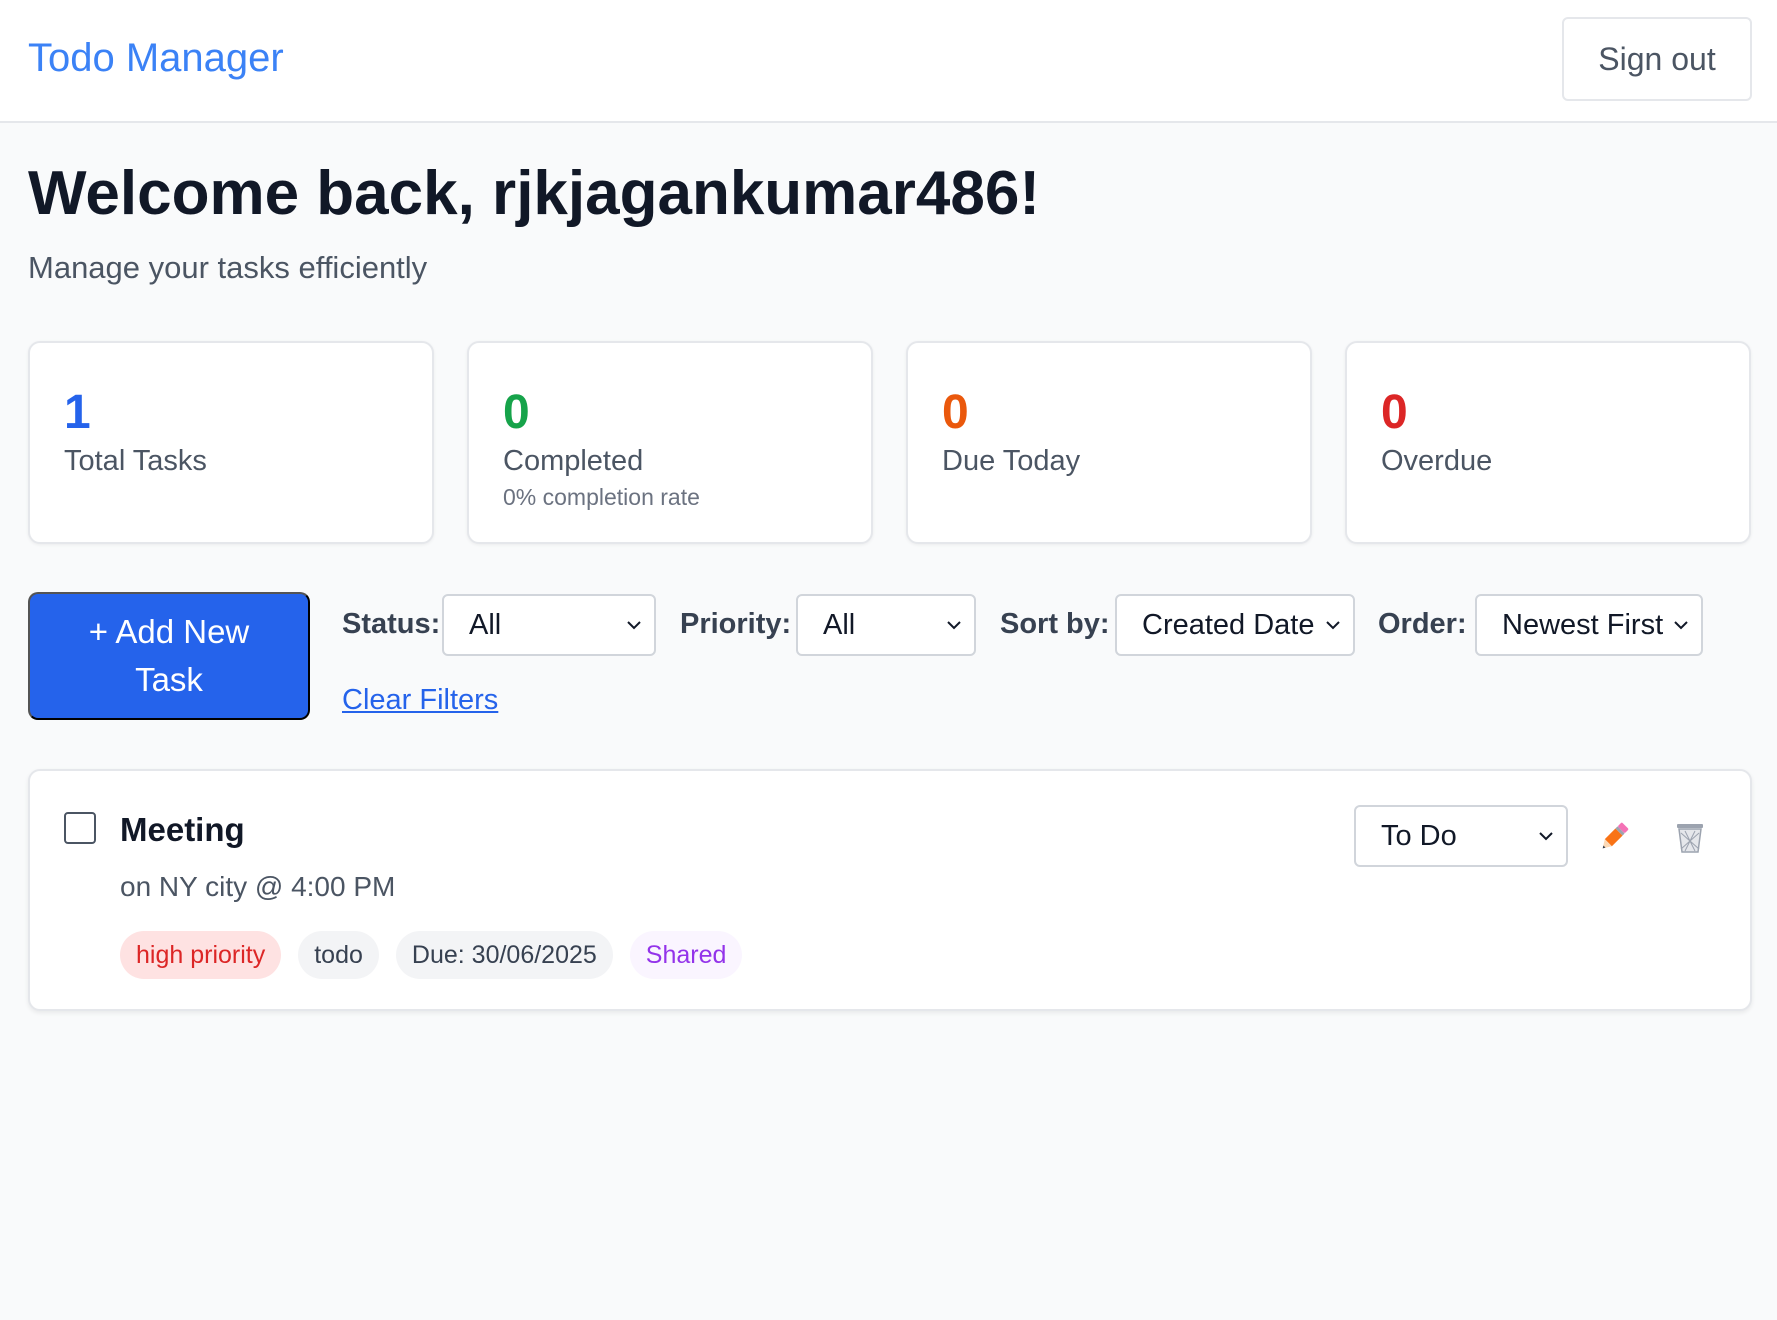 This screenshot has height=1320, width=1777. What do you see at coordinates (1548, 442) in the screenshot?
I see `stat-card-overdue: 0 Overdue` at bounding box center [1548, 442].